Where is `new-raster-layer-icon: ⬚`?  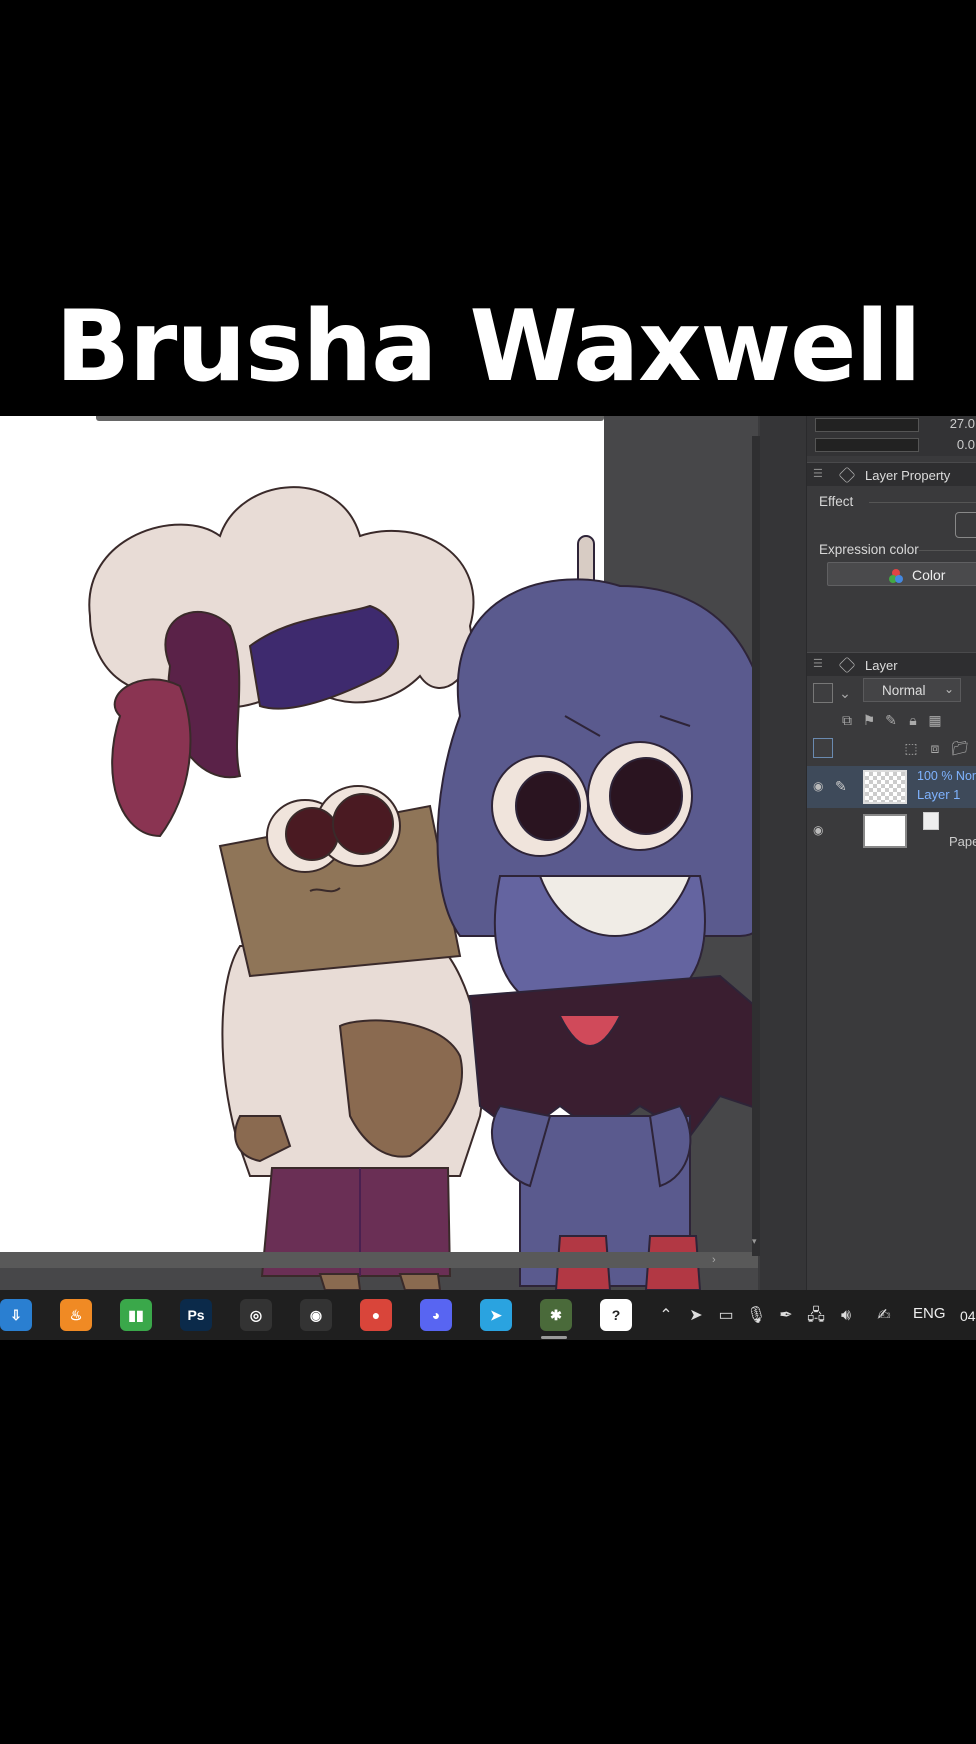
new-raster-layer-icon: ⬚ is located at coordinates (911, 748).